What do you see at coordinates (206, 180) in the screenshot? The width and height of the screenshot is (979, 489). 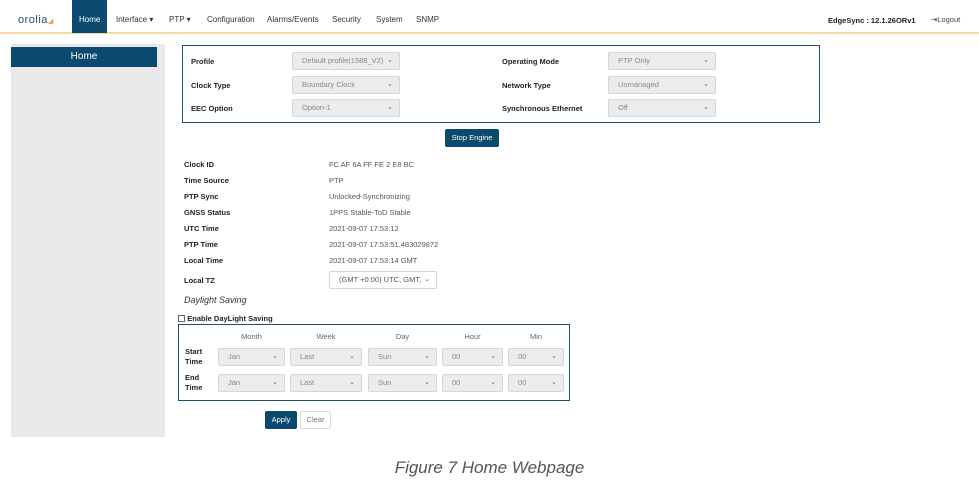 I see `status-label: Time Source` at bounding box center [206, 180].